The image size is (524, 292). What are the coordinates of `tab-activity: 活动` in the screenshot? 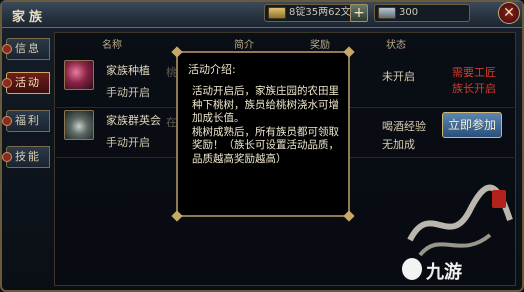 It's located at (26, 83).